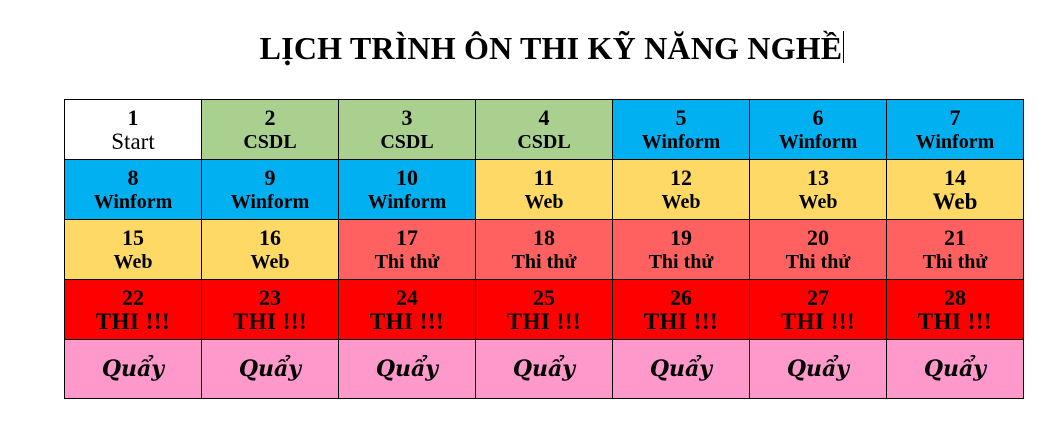  I want to click on day-number: 2, so click(270, 117).